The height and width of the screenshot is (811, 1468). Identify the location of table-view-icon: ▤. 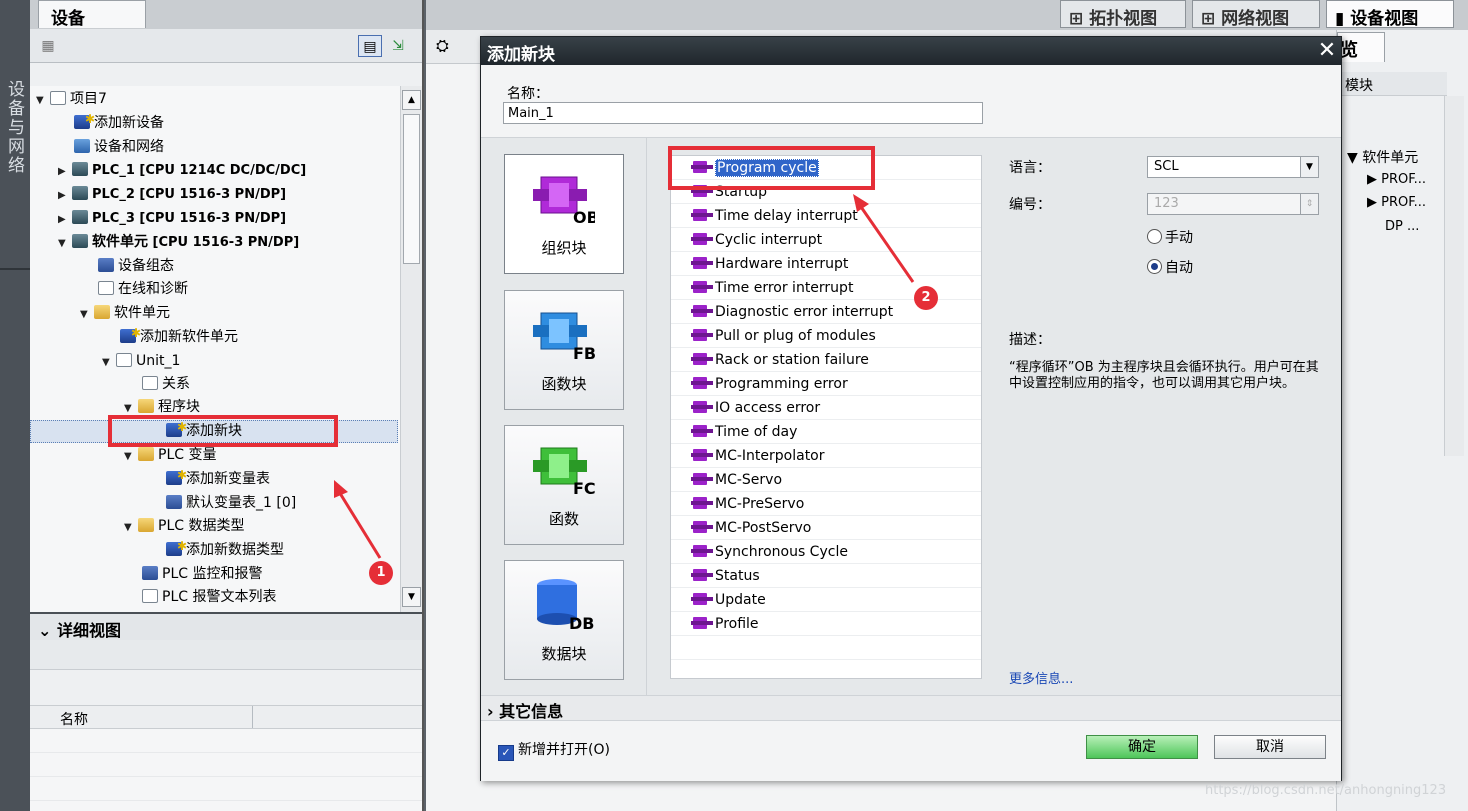
(370, 46).